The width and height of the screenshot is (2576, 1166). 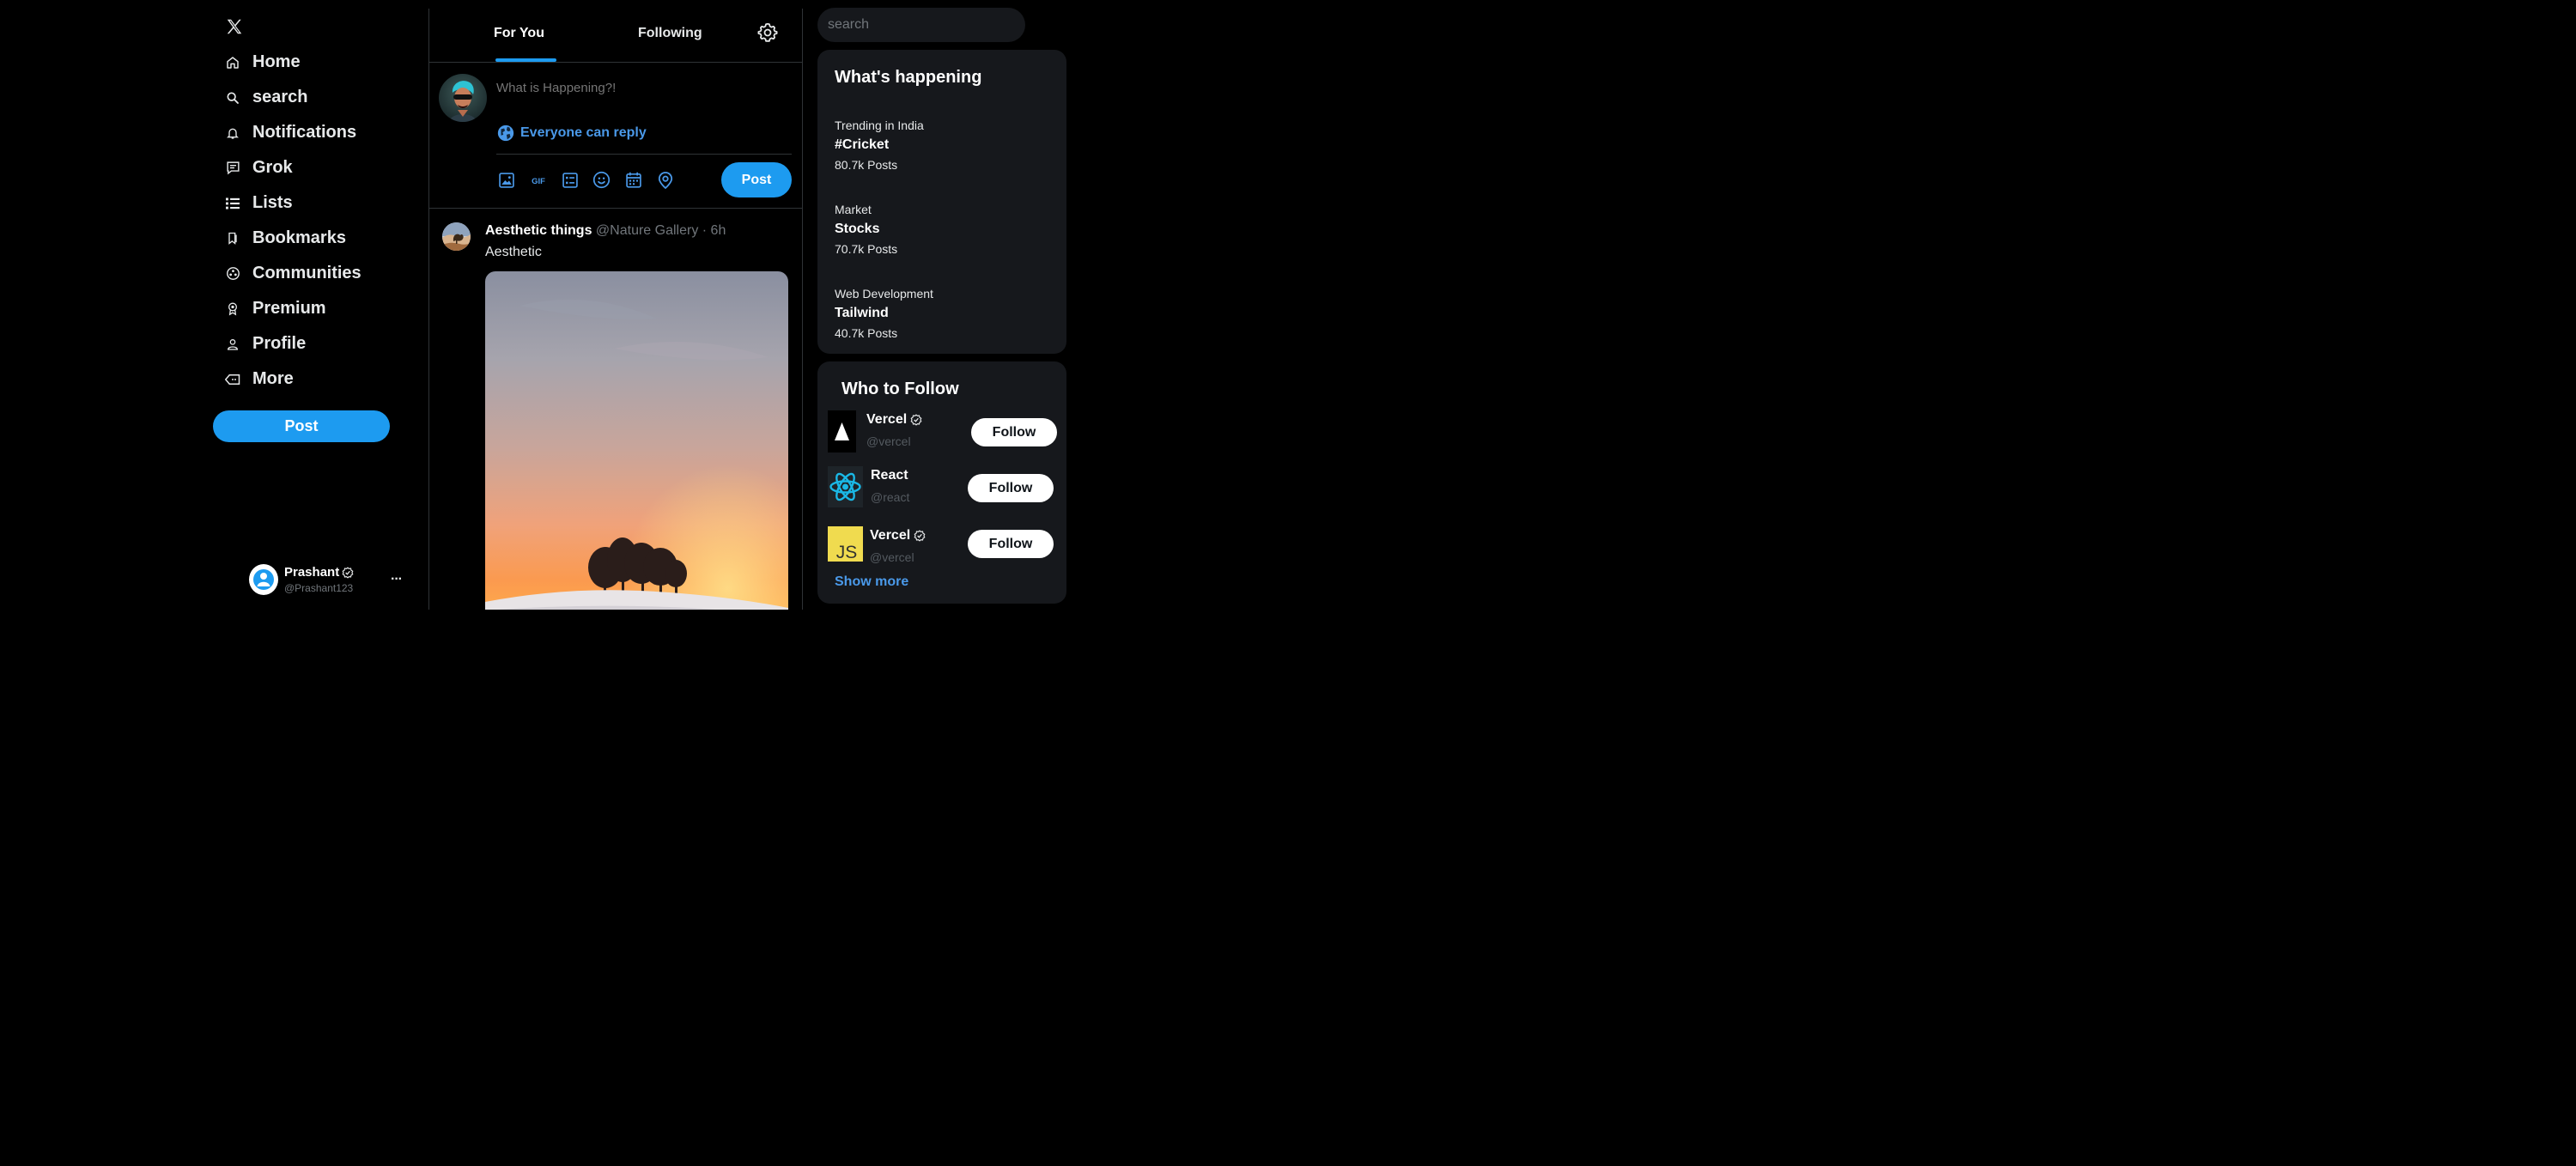 I want to click on tweet-header: Aesthetic things @Nature Gallery · 6h, so click(x=605, y=231).